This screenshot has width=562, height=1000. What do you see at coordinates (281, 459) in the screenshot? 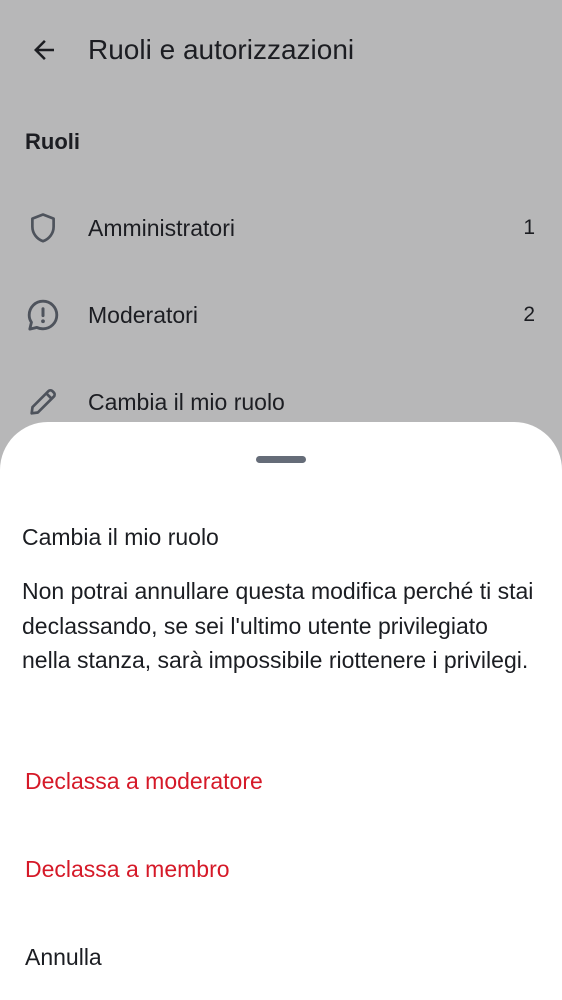
I see `drag-handle` at bounding box center [281, 459].